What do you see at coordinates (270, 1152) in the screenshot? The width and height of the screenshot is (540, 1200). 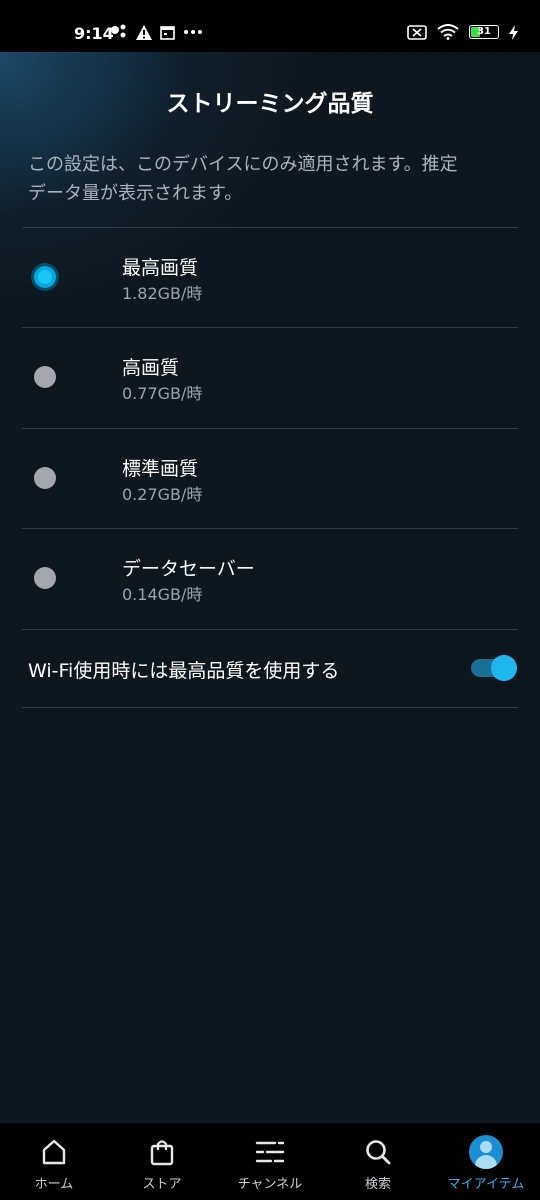 I see `channels-icon` at bounding box center [270, 1152].